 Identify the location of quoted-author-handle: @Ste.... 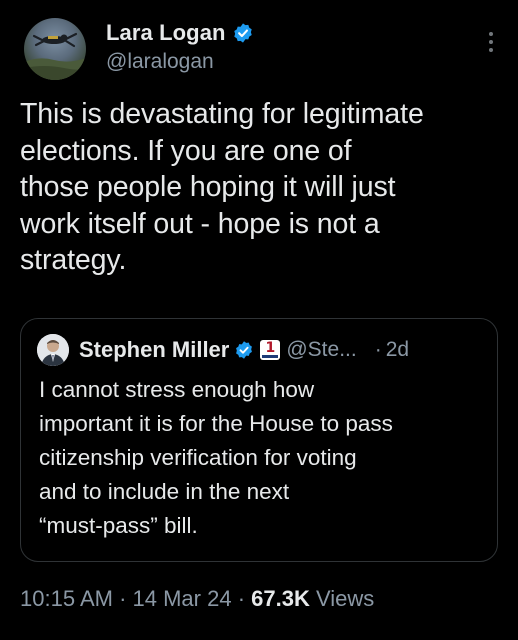
(321, 350).